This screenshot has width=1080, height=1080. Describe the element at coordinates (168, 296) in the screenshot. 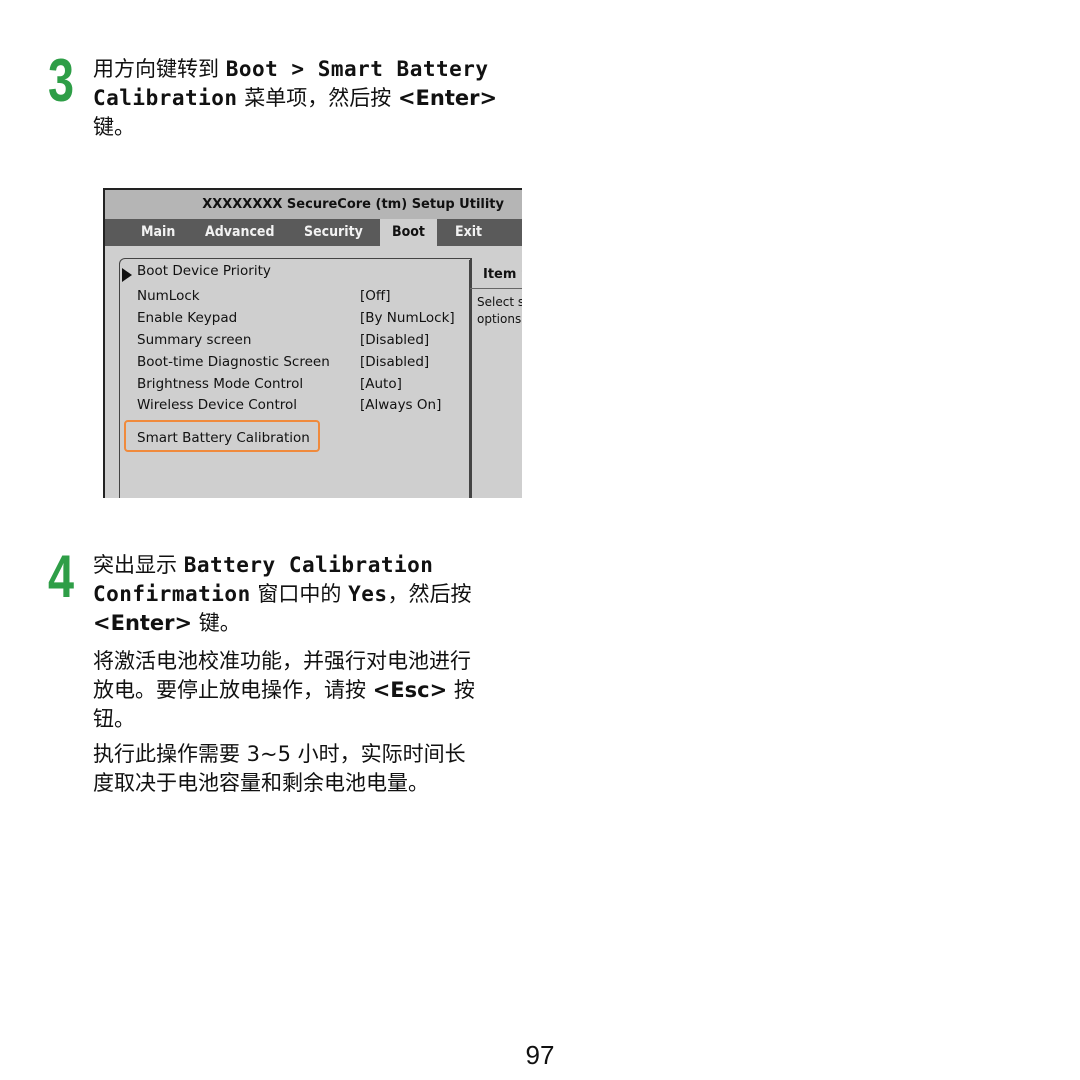

I see `setting-label: NumLock` at that location.